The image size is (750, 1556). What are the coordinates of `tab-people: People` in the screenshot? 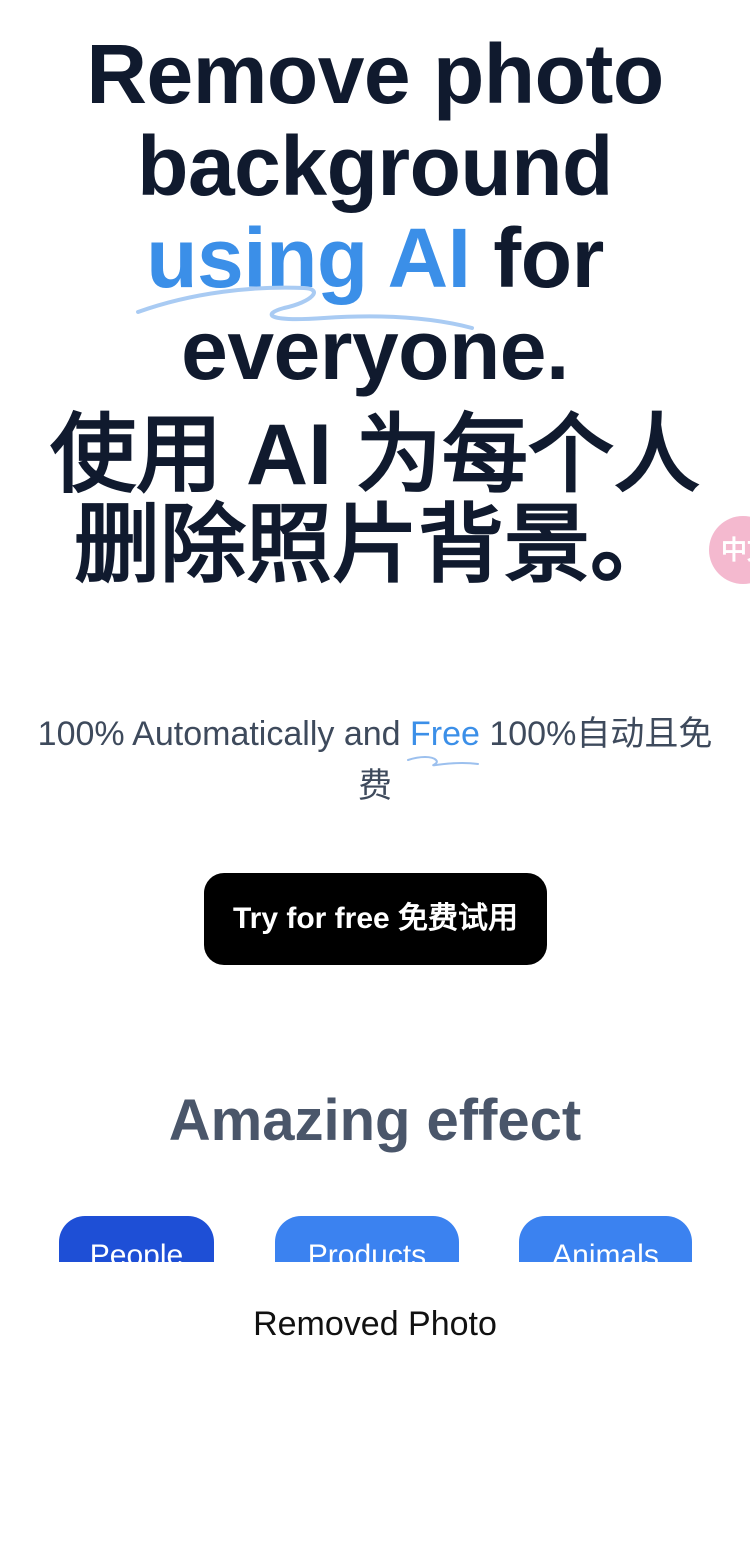 It's located at (136, 1239).